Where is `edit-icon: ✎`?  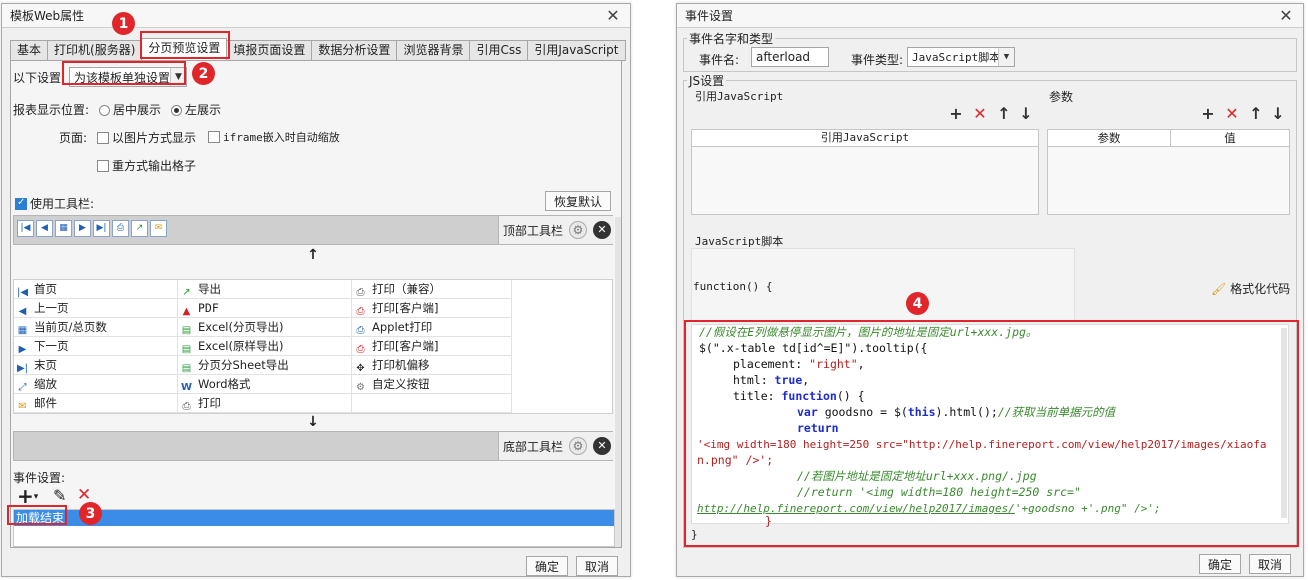
edit-icon: ✎ is located at coordinates (59, 495).